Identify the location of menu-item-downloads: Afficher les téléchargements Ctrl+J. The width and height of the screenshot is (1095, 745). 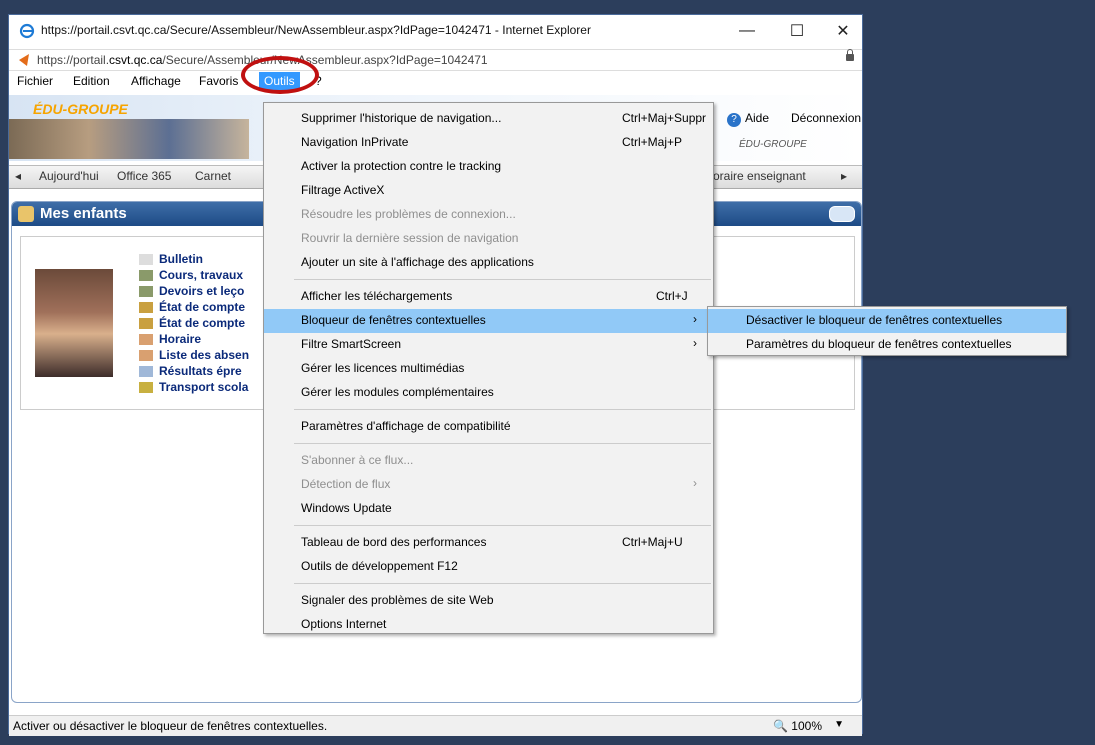
(488, 297).